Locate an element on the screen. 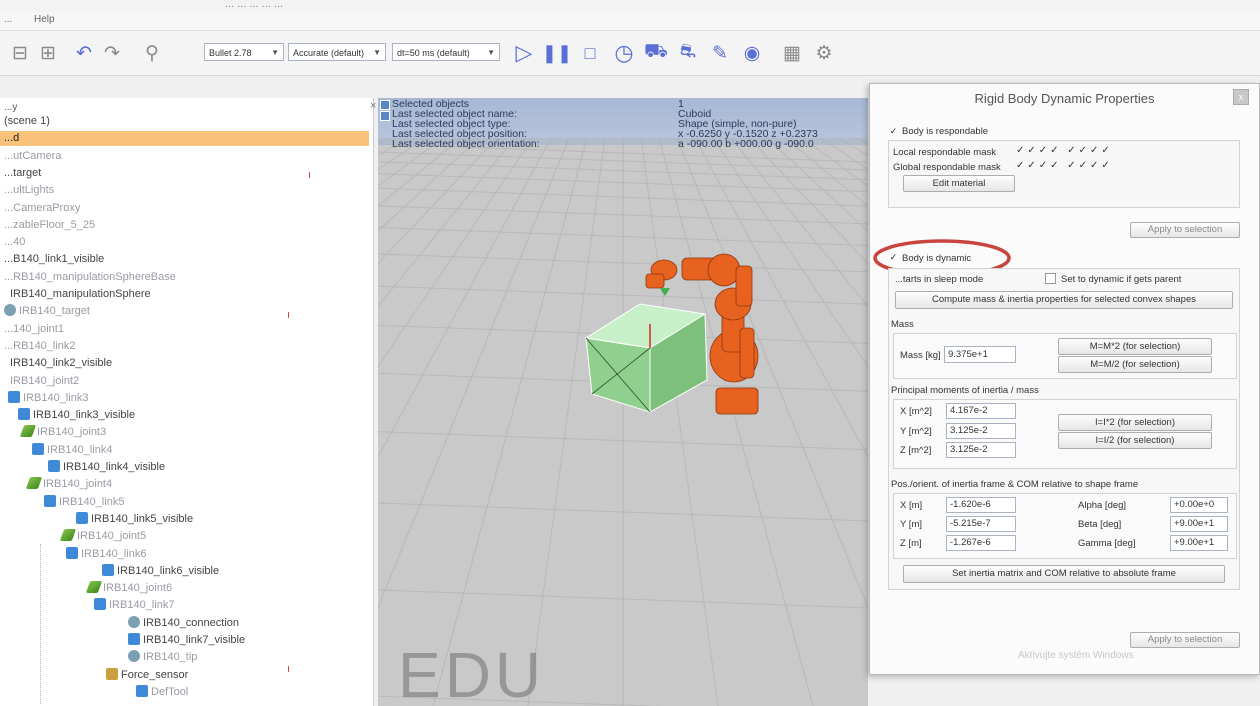  undo-icon: ↶ is located at coordinates (84, 53).